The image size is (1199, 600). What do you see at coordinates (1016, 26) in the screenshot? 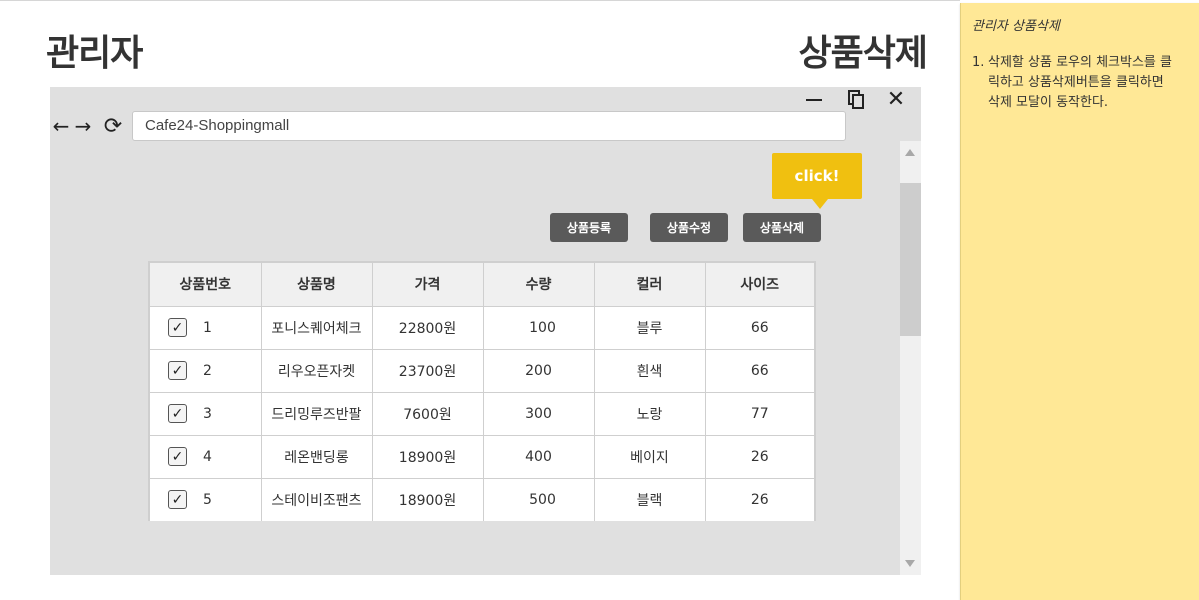
I see `note-title: 관리자 상품삭제` at bounding box center [1016, 26].